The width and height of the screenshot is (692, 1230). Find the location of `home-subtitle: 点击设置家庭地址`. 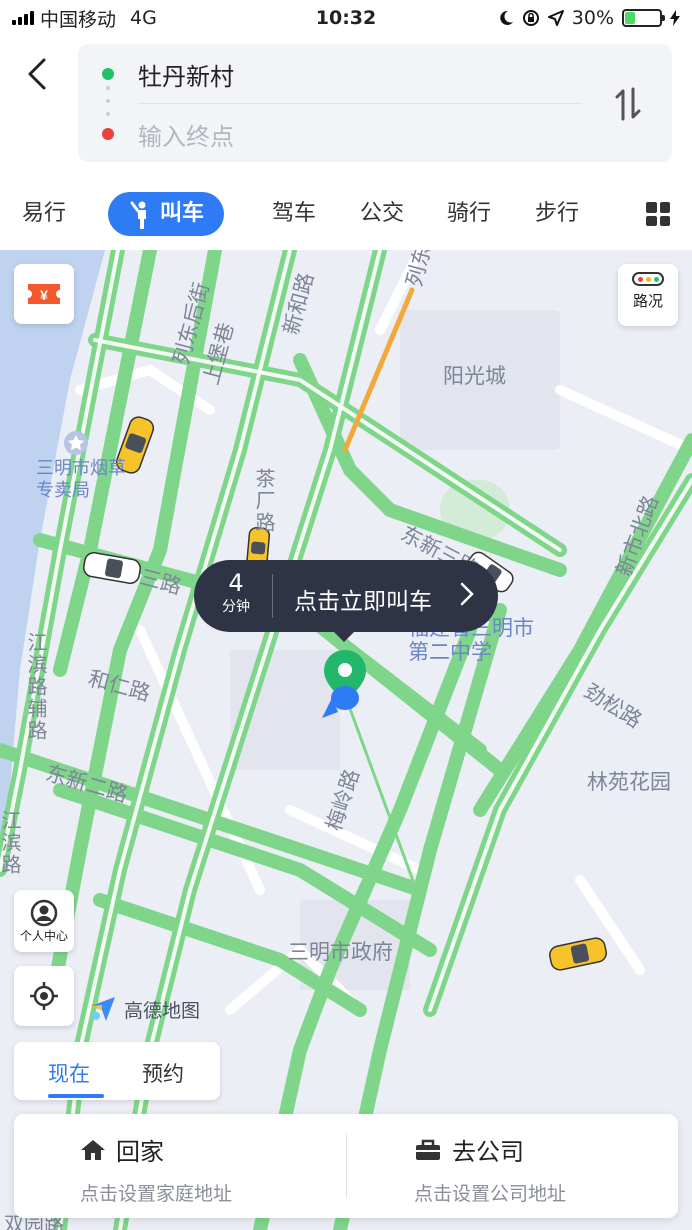

home-subtitle: 点击设置家庭地址 is located at coordinates (156, 1194).